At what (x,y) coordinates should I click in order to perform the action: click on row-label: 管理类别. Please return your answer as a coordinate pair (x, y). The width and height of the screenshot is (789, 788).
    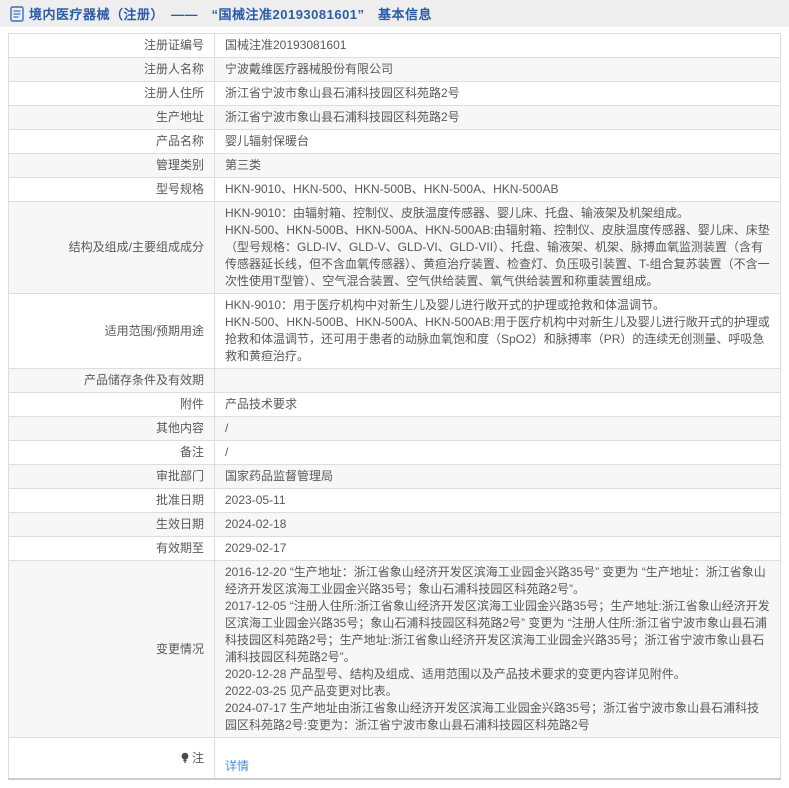
    Looking at the image, I should click on (111, 165).